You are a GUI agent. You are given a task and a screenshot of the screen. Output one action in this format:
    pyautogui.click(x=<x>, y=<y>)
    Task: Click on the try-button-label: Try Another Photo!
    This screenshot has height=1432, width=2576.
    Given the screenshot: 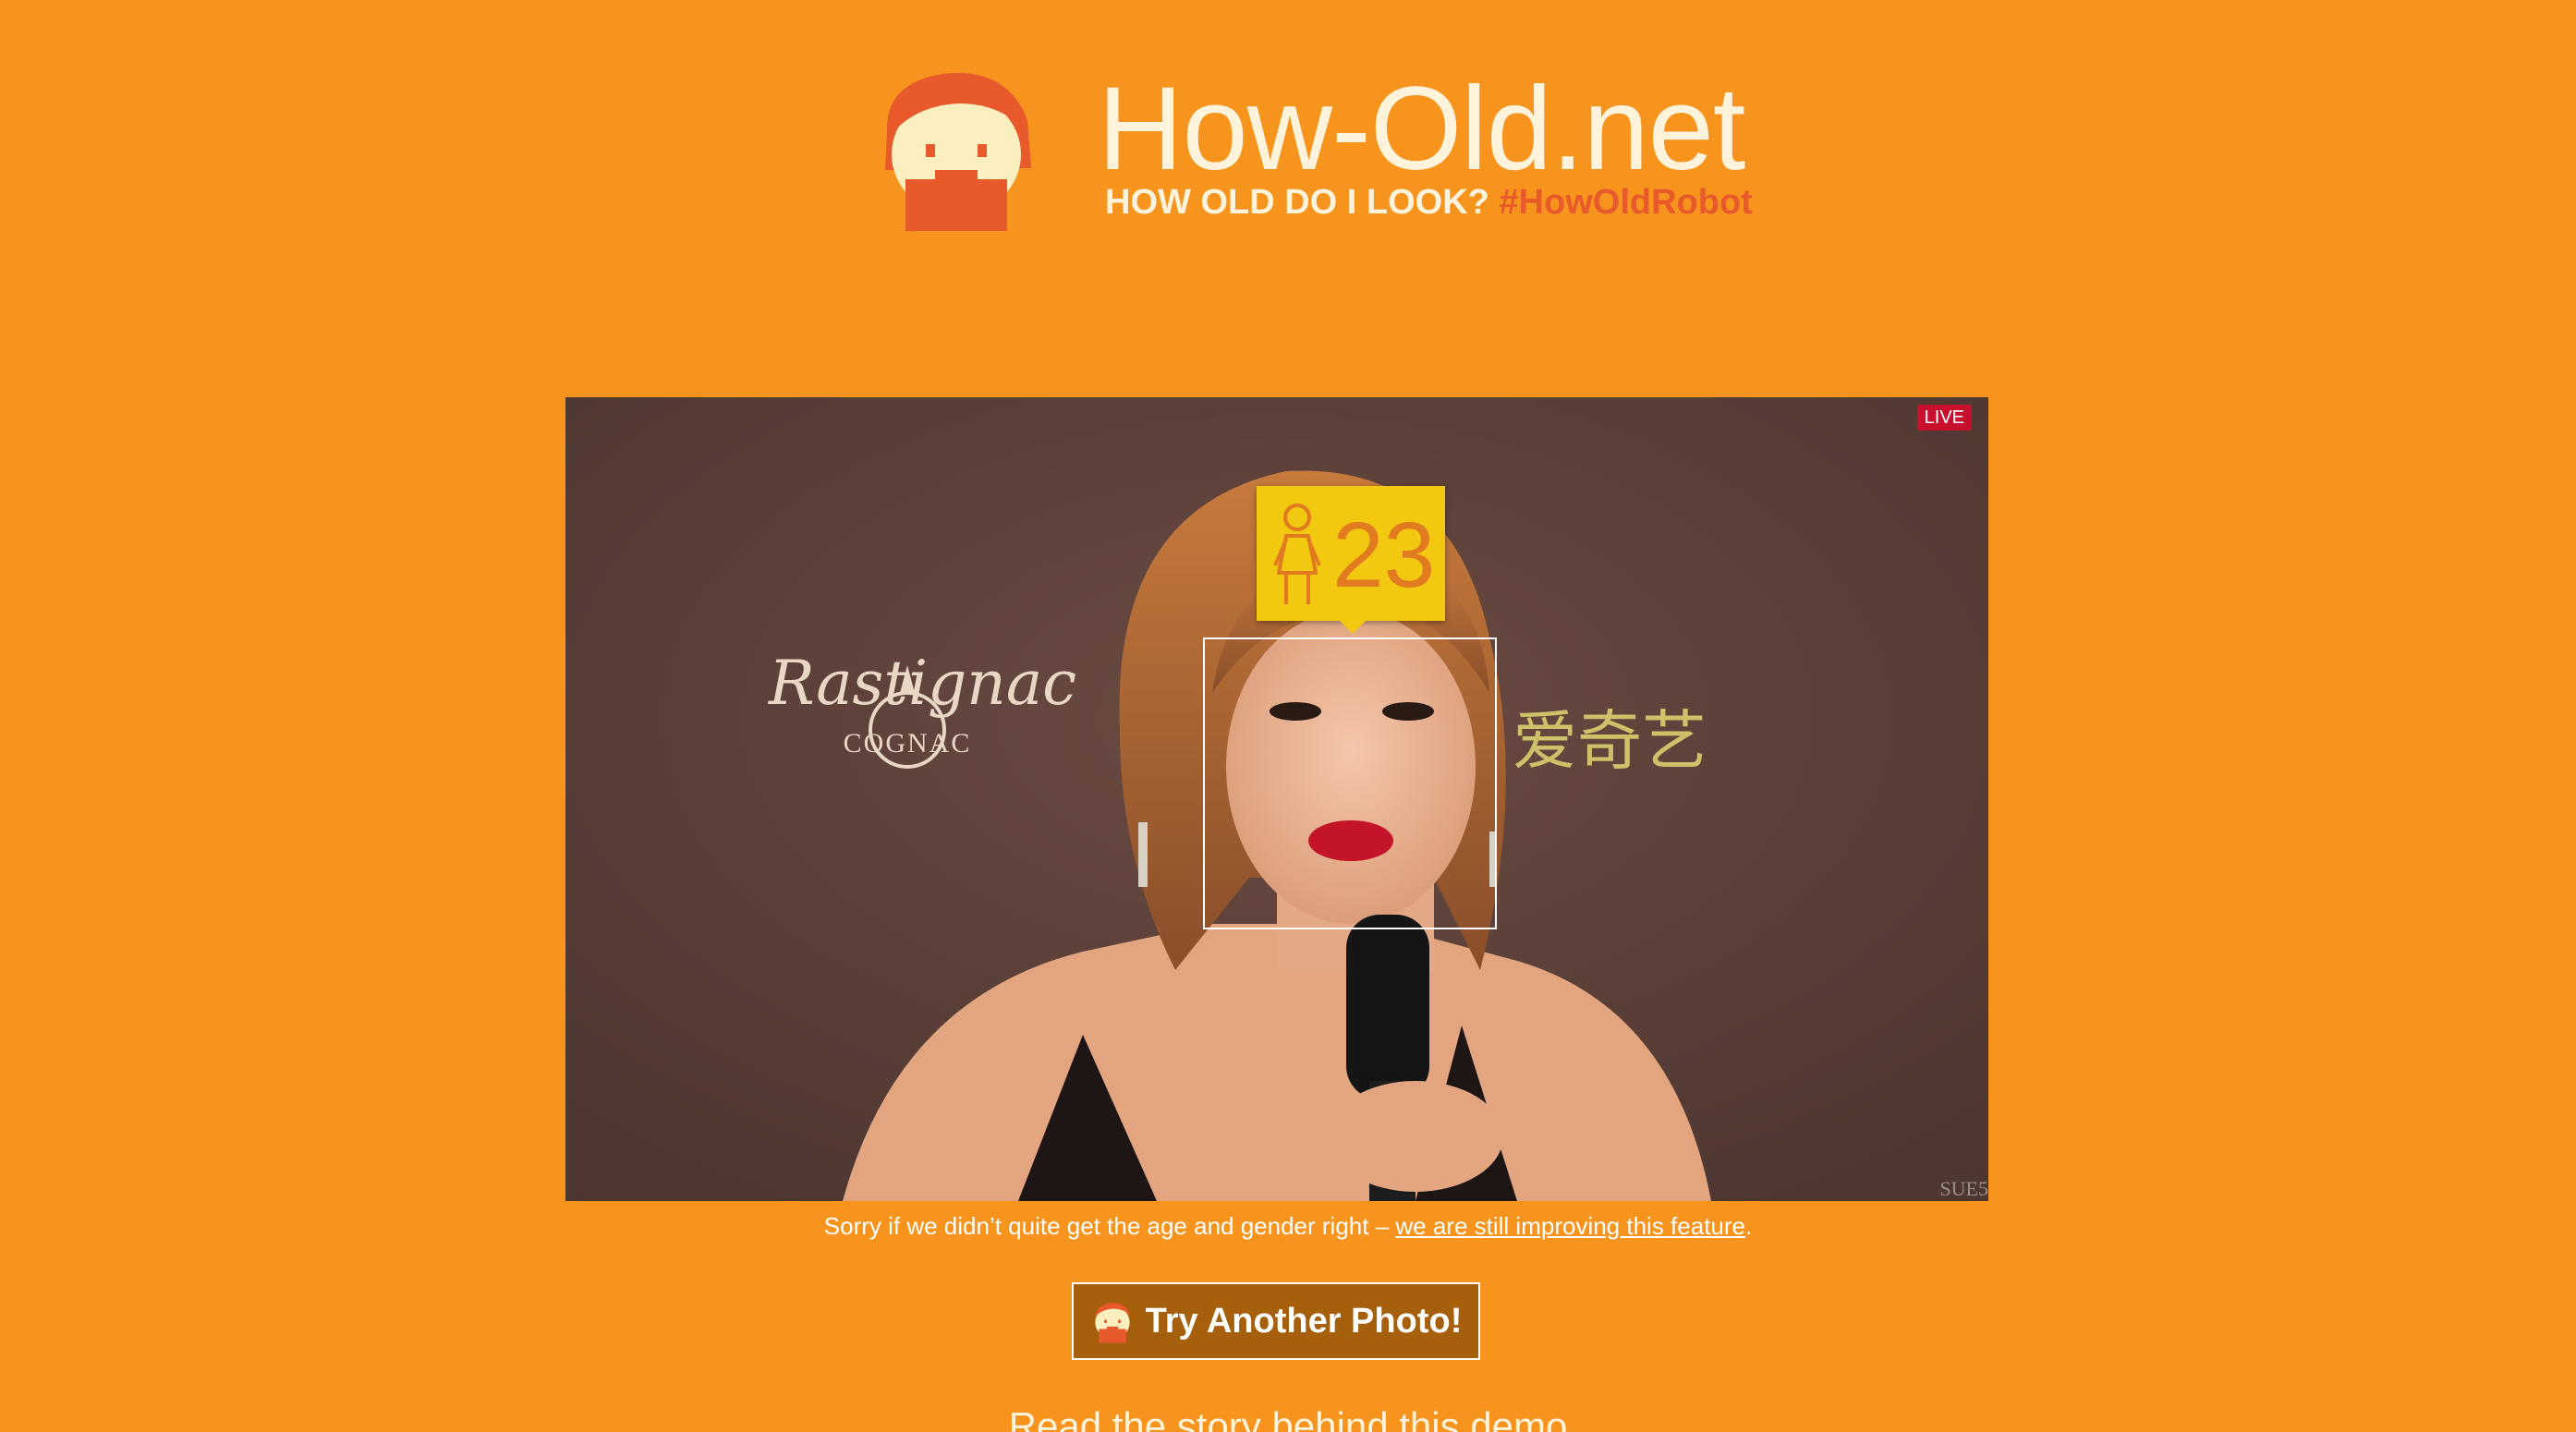 What is the action you would take?
    pyautogui.click(x=1304, y=1321)
    